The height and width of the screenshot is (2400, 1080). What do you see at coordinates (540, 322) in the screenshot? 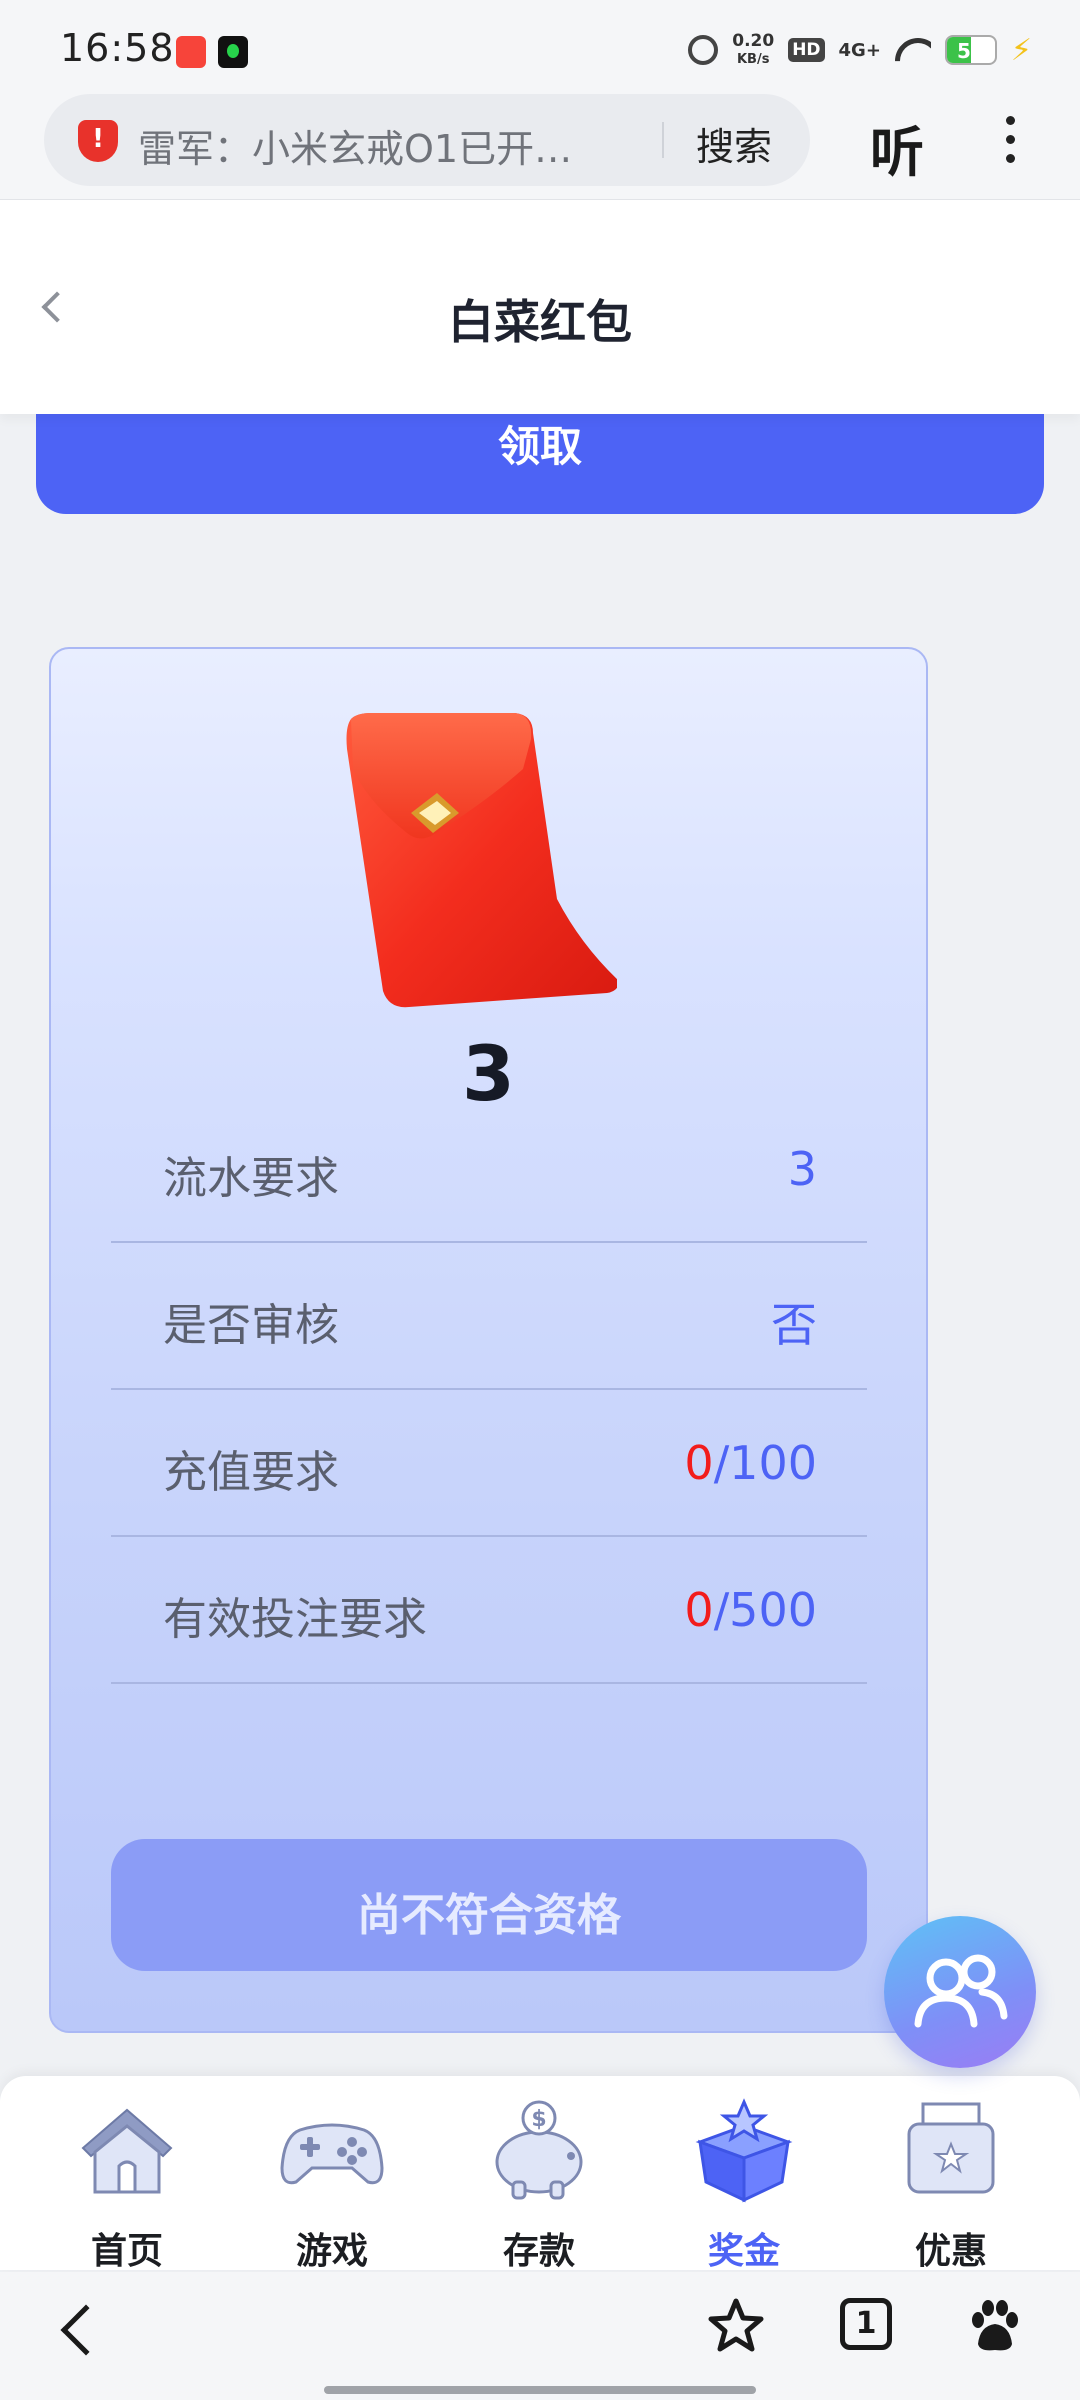
I see `page-title: 白菜红包` at bounding box center [540, 322].